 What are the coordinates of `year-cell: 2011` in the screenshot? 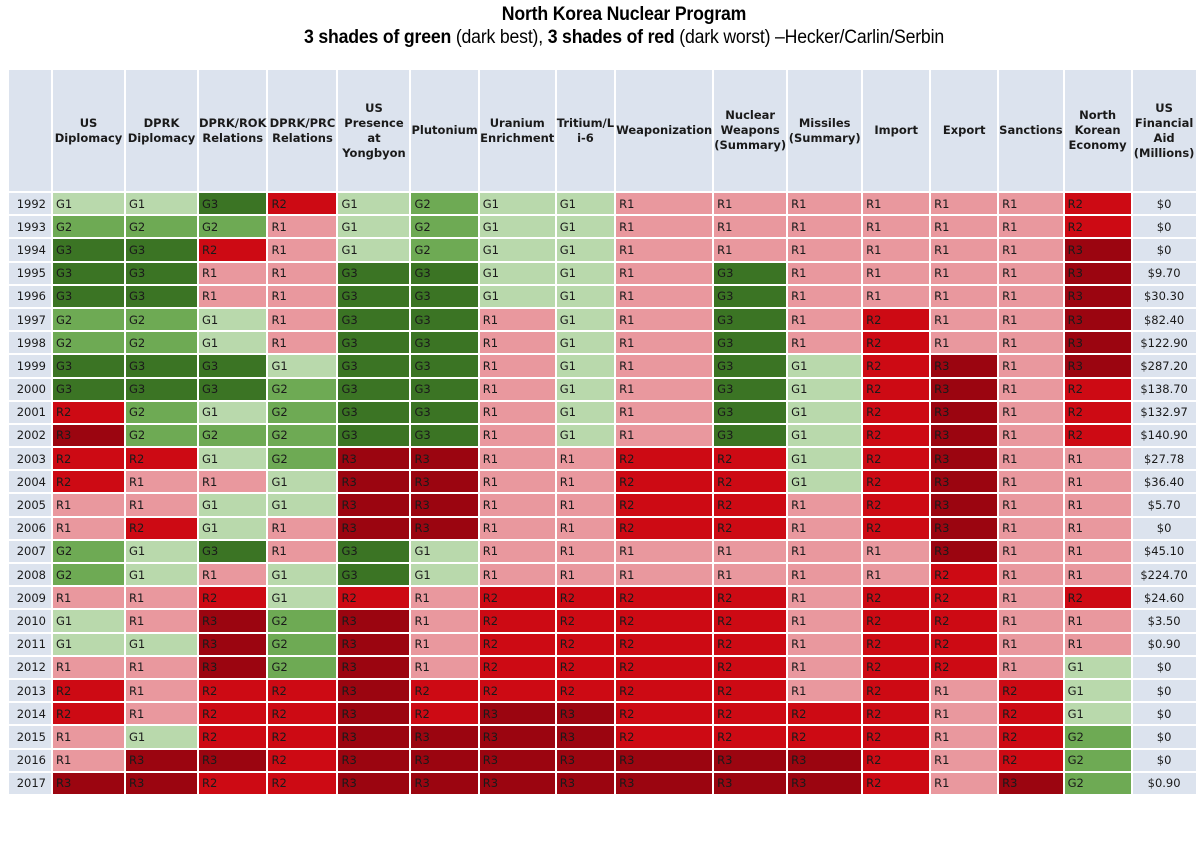 It's located at (30, 644).